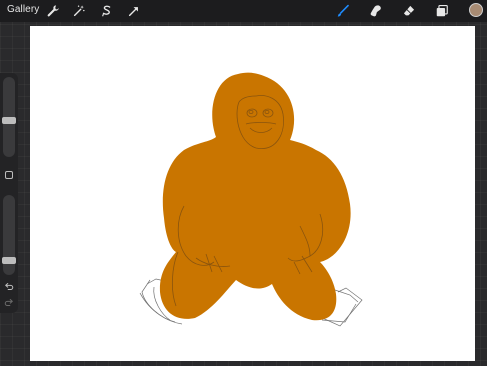 This screenshot has height=366, width=487. Describe the element at coordinates (9, 175) in the screenshot. I see `modify-button` at that location.